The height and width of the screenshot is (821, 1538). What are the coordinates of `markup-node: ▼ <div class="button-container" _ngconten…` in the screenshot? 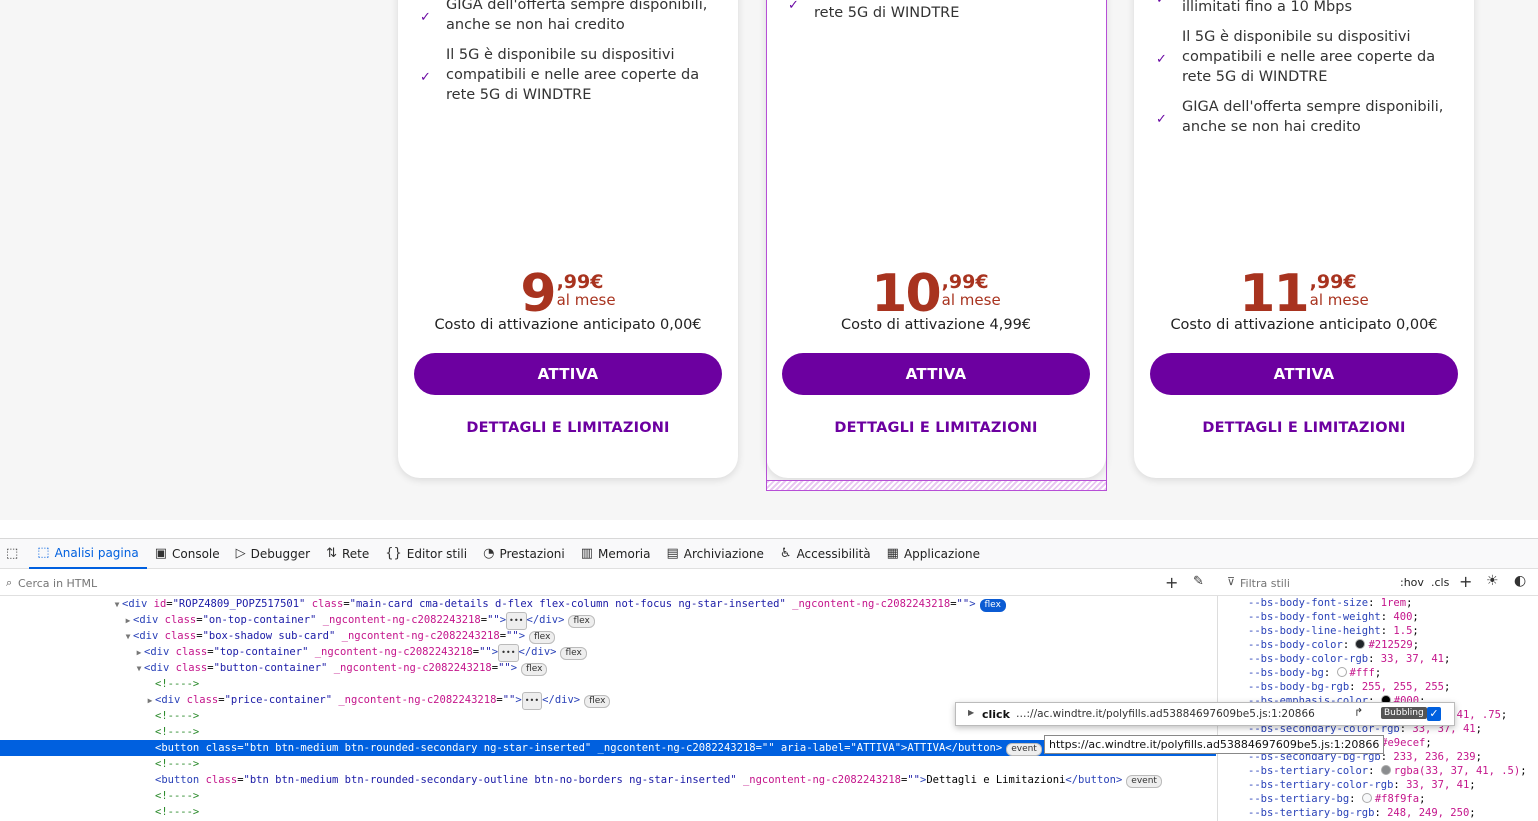 It's located at (608, 668).